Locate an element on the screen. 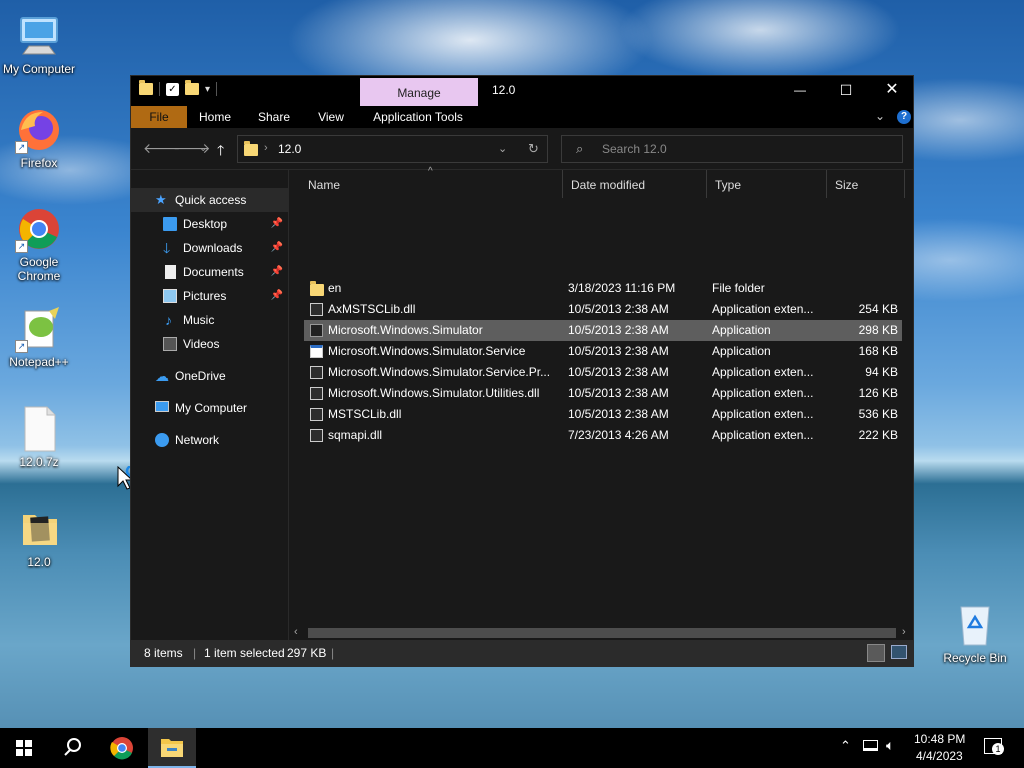  show-hidden-icons-button: ⌃ is located at coordinates (845, 746).